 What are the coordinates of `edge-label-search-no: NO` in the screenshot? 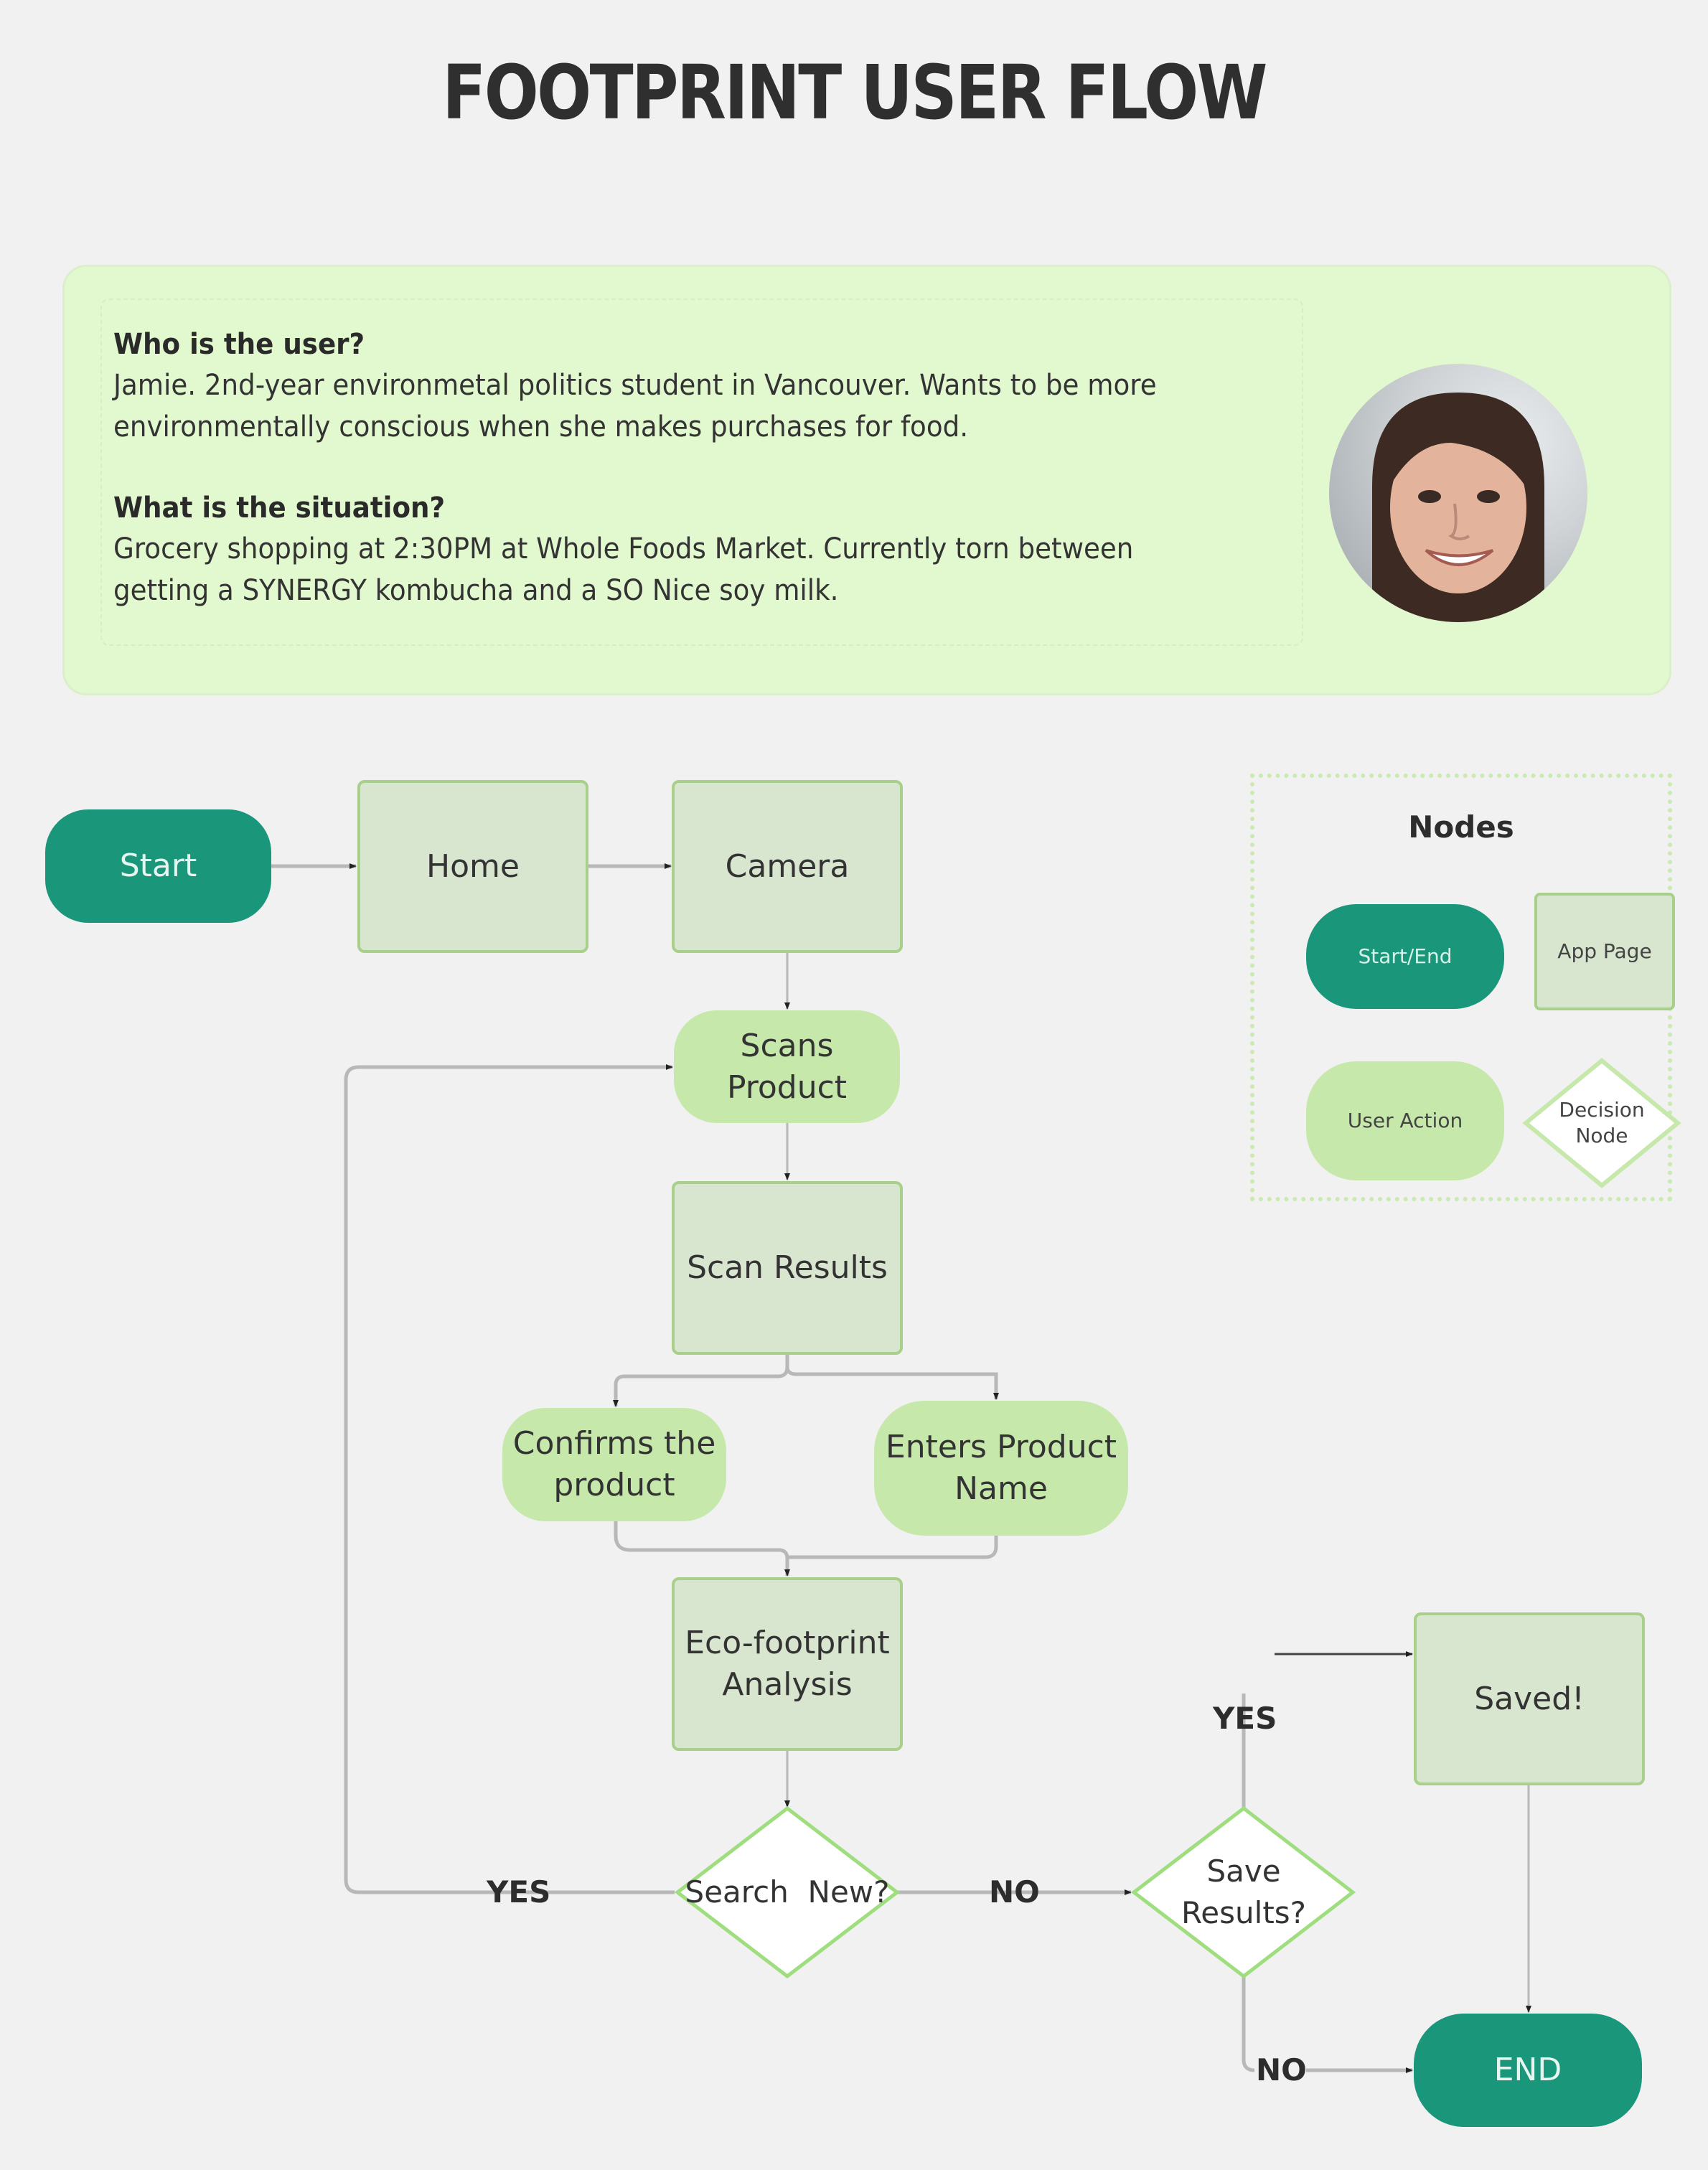 It's located at (1015, 1892).